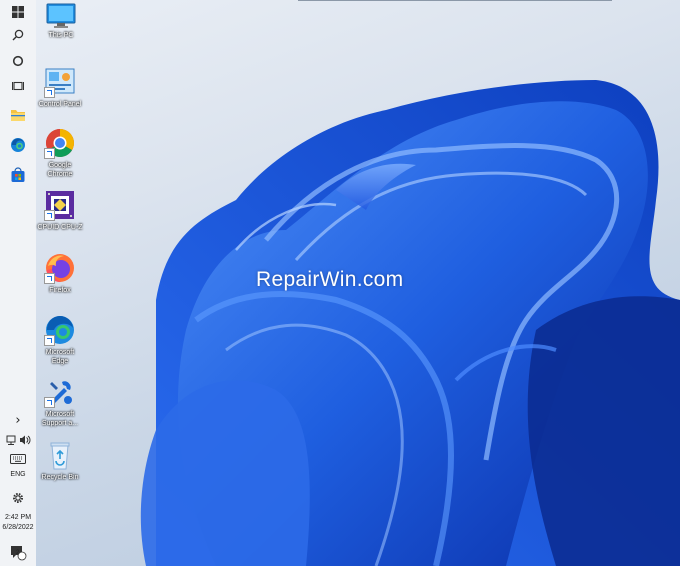 Image resolution: width=680 pixels, height=566 pixels. What do you see at coordinates (18, 527) in the screenshot?
I see `clock-date: 6/28/2022` at bounding box center [18, 527].